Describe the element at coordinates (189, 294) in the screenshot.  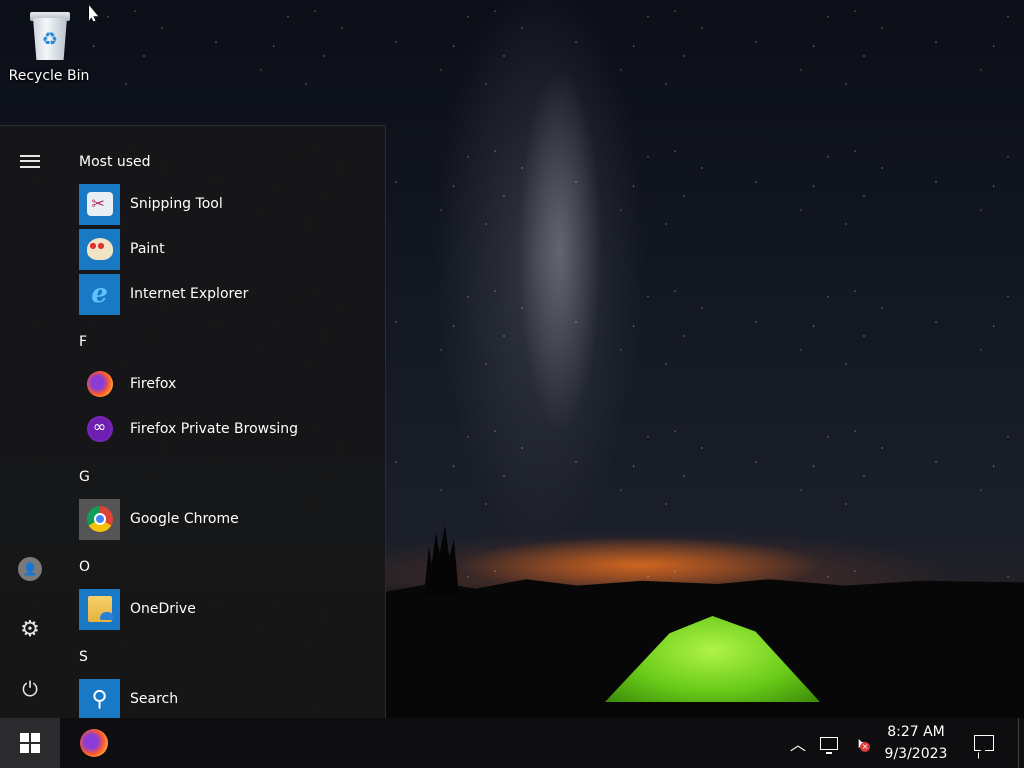
I see `app-label: Internet Explorer` at that location.